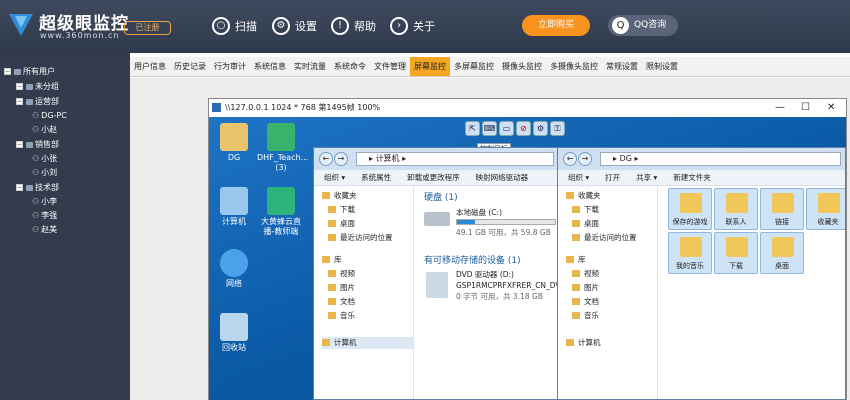  What do you see at coordinates (29, 71) in the screenshot?
I see `tree-root: − 所有用户` at bounding box center [29, 71].